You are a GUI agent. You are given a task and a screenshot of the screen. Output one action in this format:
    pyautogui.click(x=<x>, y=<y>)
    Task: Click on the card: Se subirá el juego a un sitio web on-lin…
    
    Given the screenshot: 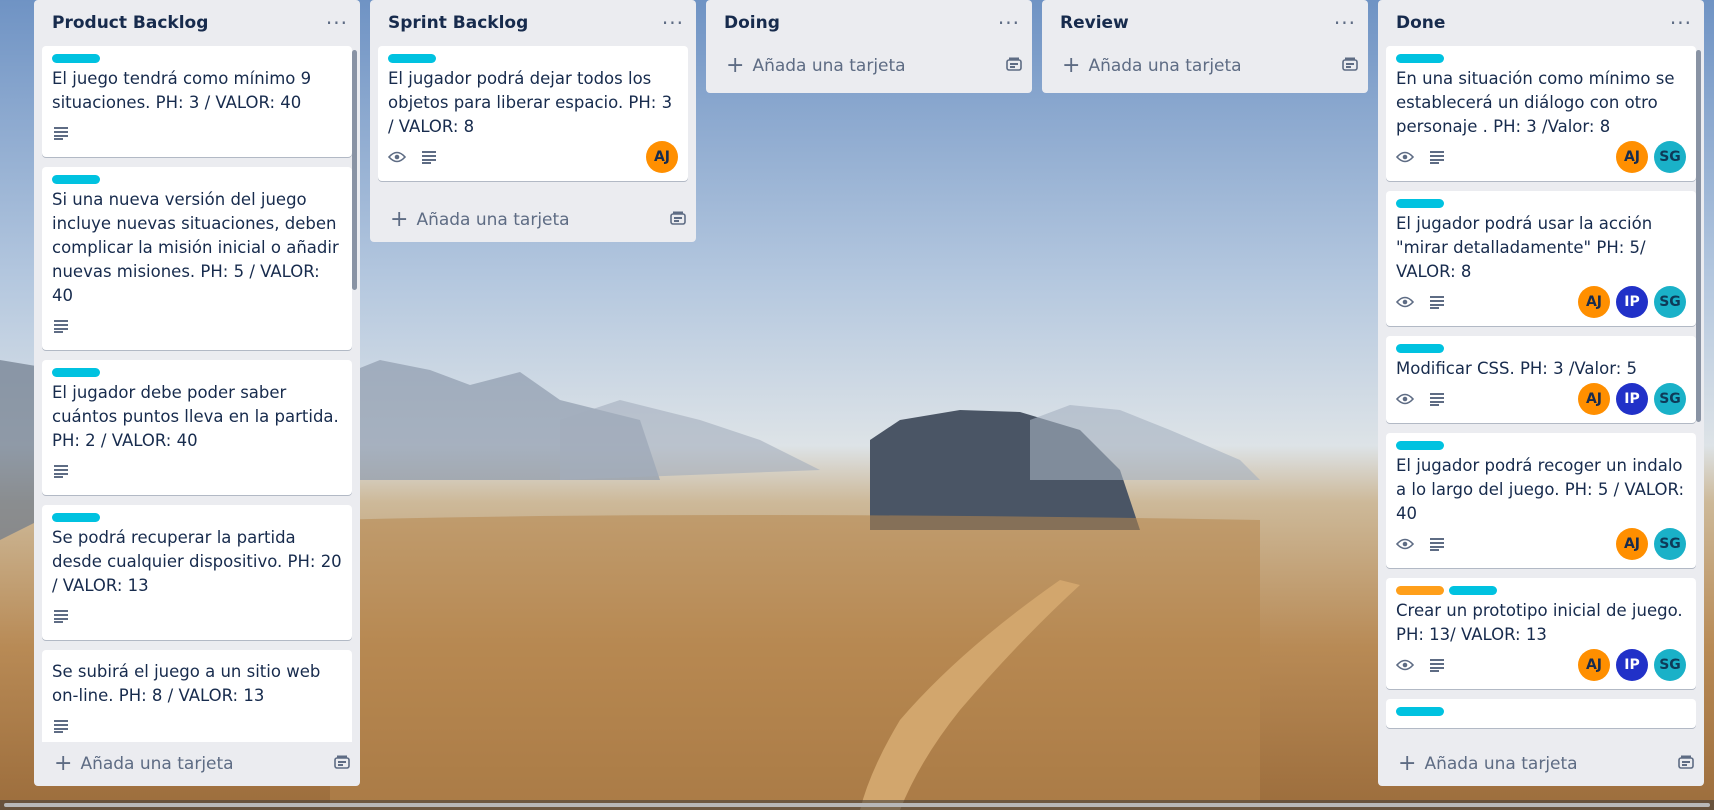 What is the action you would take?
    pyautogui.click(x=197, y=696)
    